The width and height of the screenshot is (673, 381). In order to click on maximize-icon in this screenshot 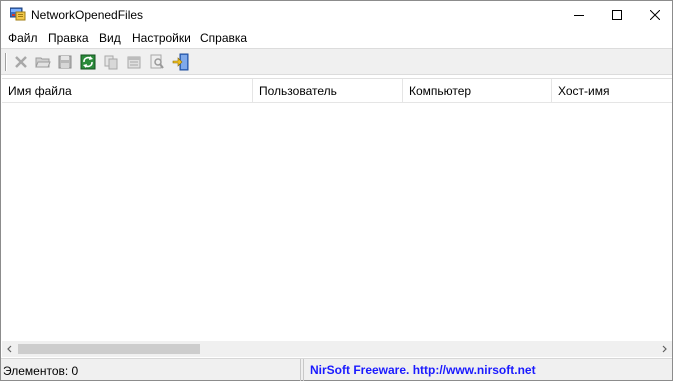, I will do `click(617, 15)`.